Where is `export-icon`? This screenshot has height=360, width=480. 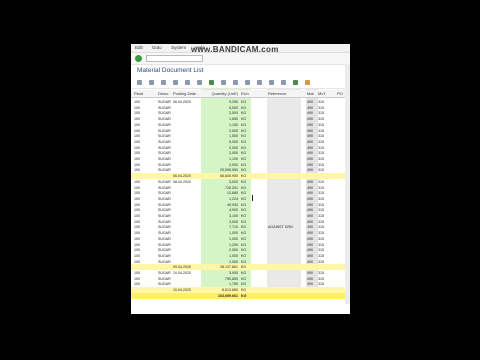 export-icon is located at coordinates (235, 82).